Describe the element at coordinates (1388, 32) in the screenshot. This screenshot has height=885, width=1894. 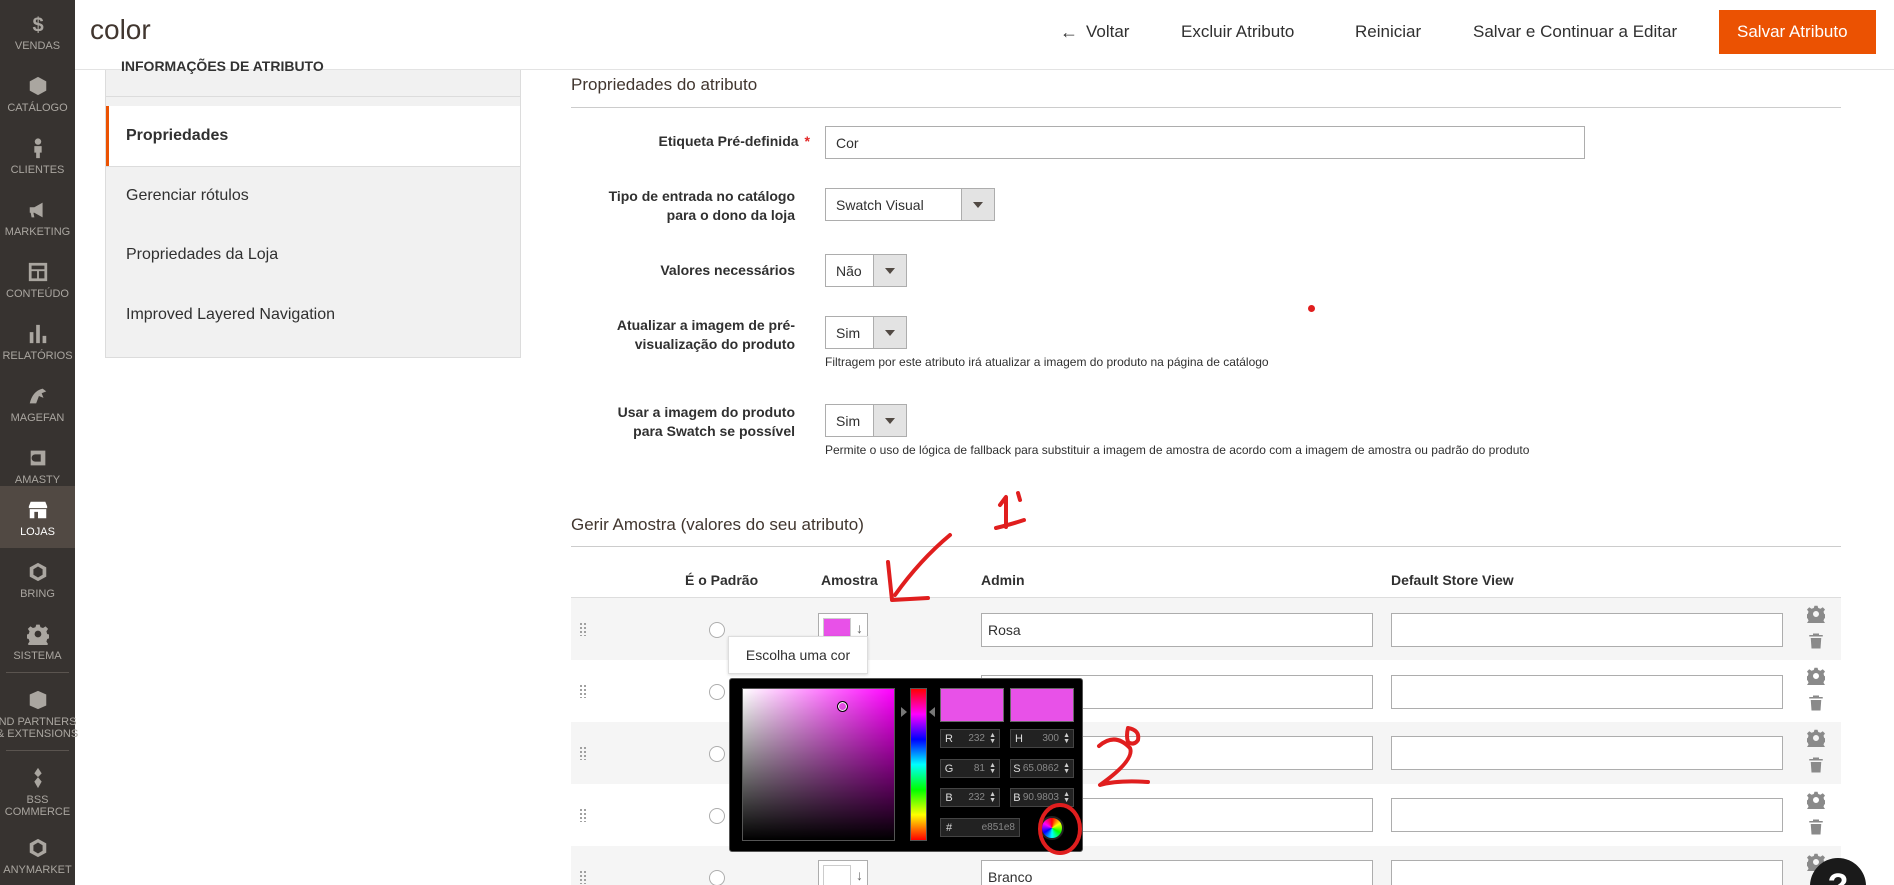
I see `reset-button: Reiniciar` at that location.